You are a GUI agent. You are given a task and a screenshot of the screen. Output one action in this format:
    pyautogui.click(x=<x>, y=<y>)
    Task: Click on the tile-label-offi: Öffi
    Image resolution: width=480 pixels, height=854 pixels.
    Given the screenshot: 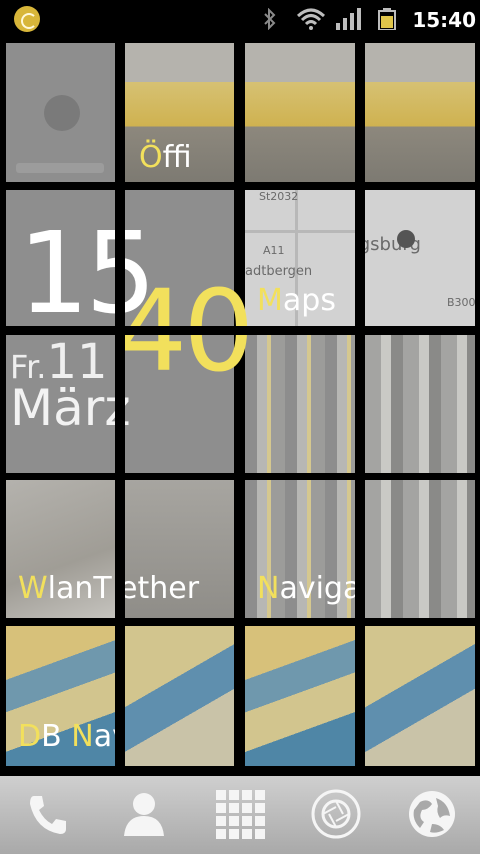 What is the action you would take?
    pyautogui.click(x=165, y=157)
    